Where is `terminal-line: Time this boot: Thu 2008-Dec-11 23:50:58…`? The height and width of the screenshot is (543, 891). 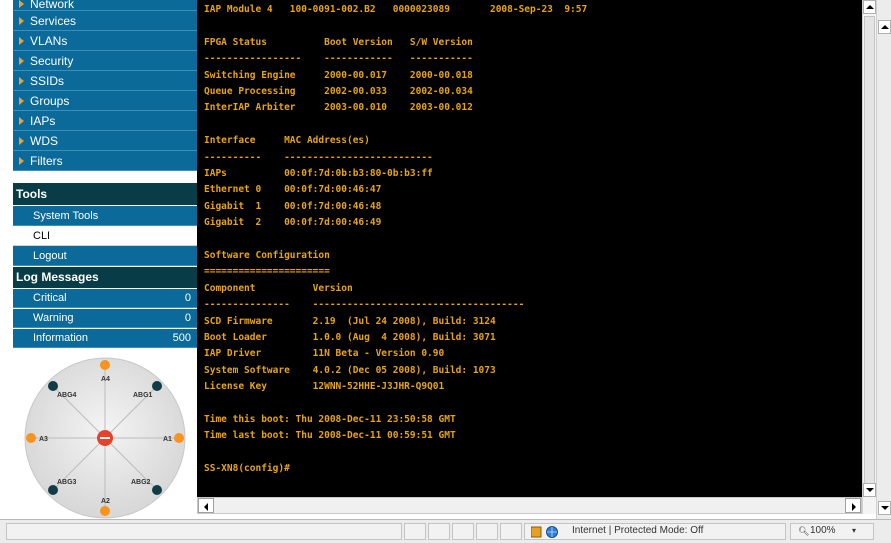 terminal-line: Time this boot: Thu 2008-Dec-11 23:50:58… is located at coordinates (330, 419).